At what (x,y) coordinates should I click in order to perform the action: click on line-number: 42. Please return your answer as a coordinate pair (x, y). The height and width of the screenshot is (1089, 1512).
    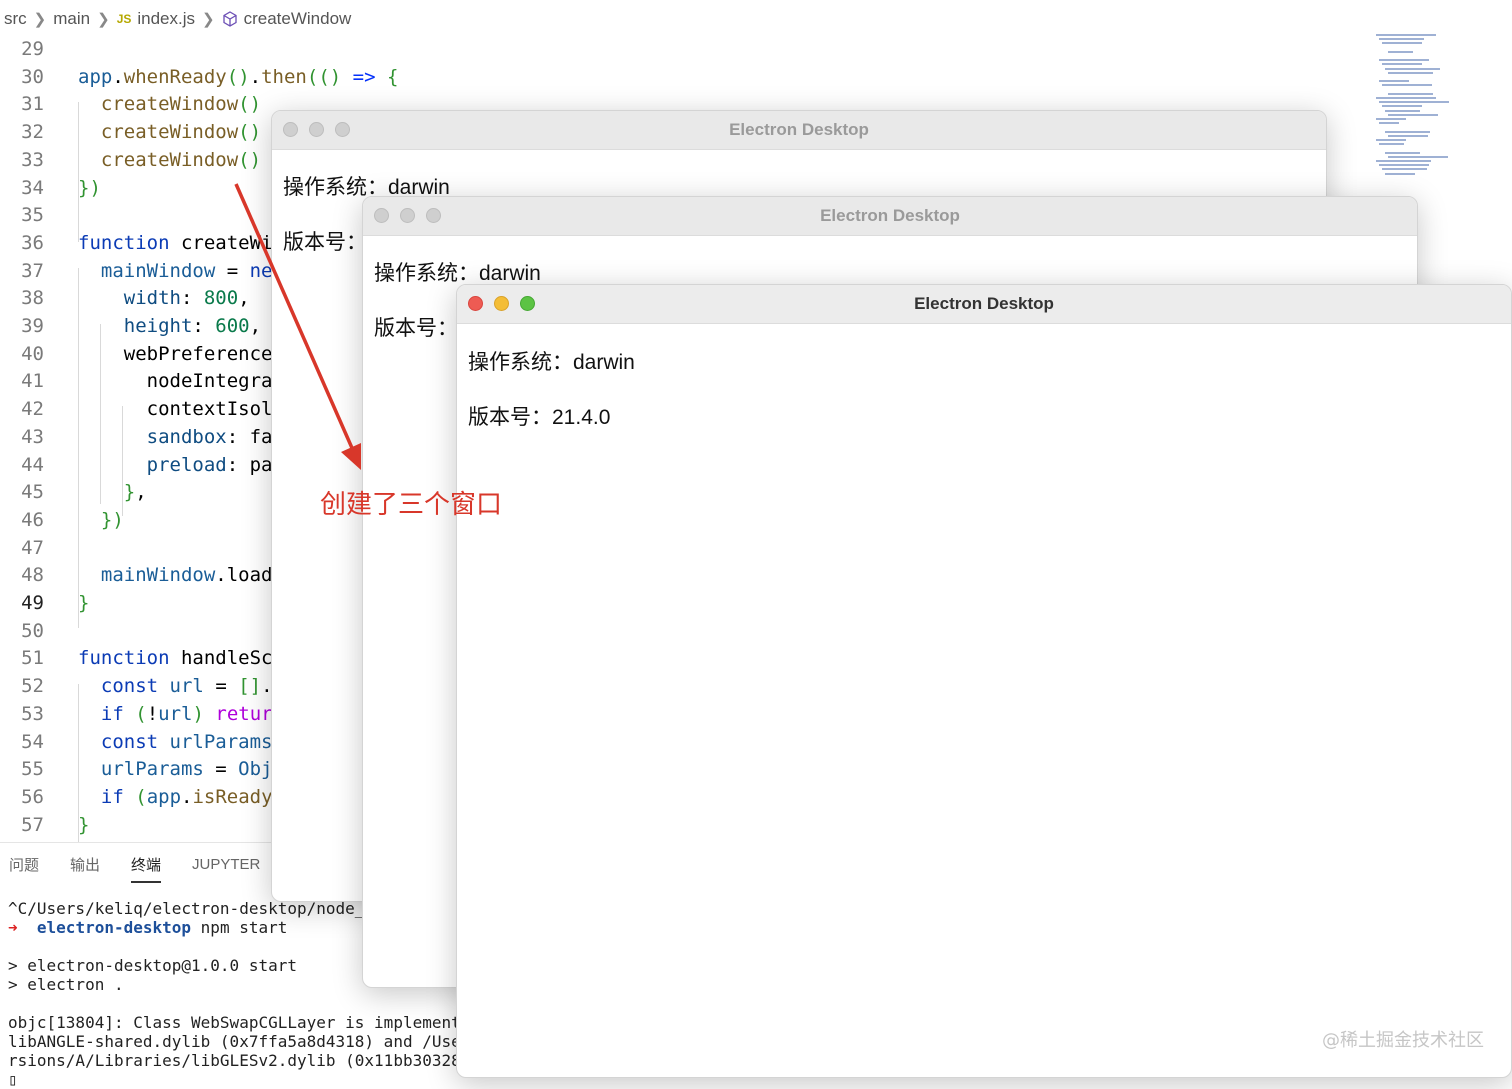
    Looking at the image, I should click on (32, 409).